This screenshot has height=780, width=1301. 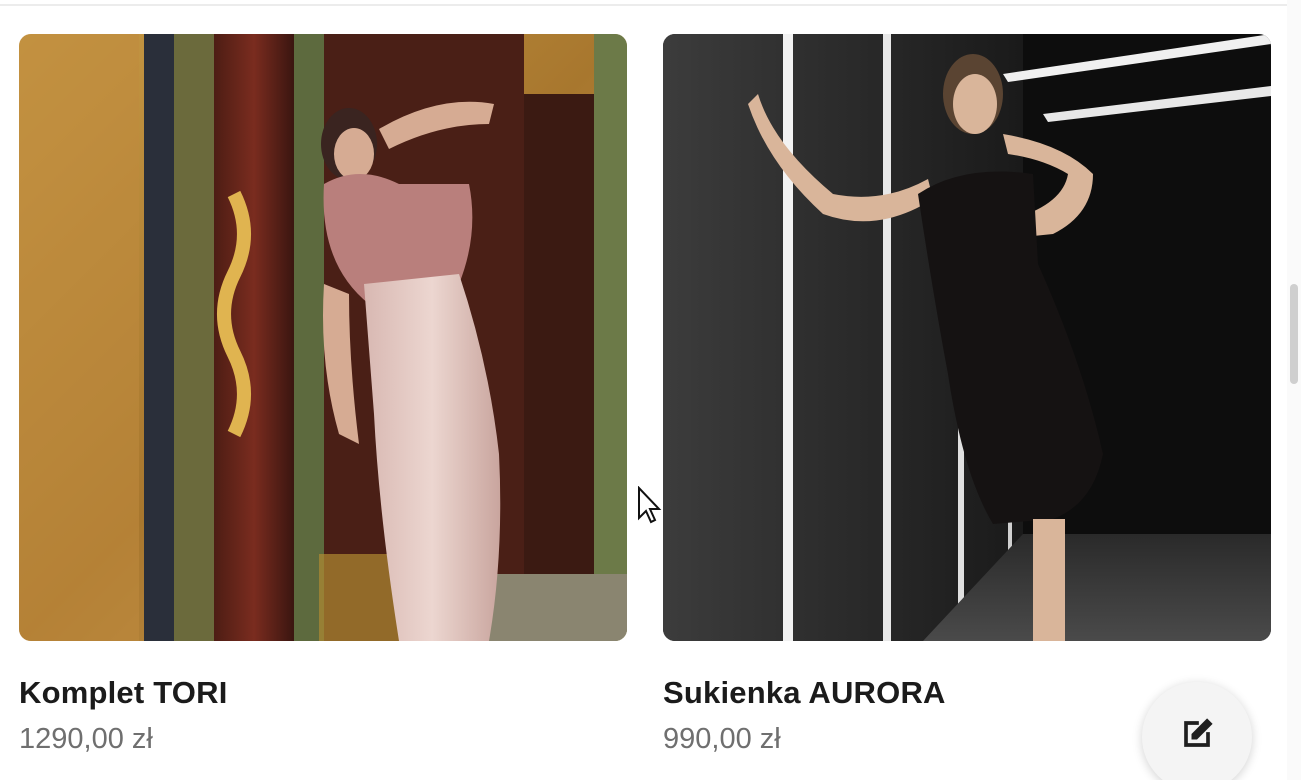 What do you see at coordinates (650, 508) in the screenshot?
I see `mouse-cursor-icon` at bounding box center [650, 508].